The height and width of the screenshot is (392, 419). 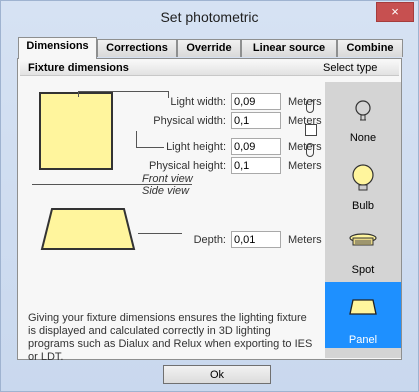 I want to click on physical-height-label: Physical height:, so click(x=187, y=166).